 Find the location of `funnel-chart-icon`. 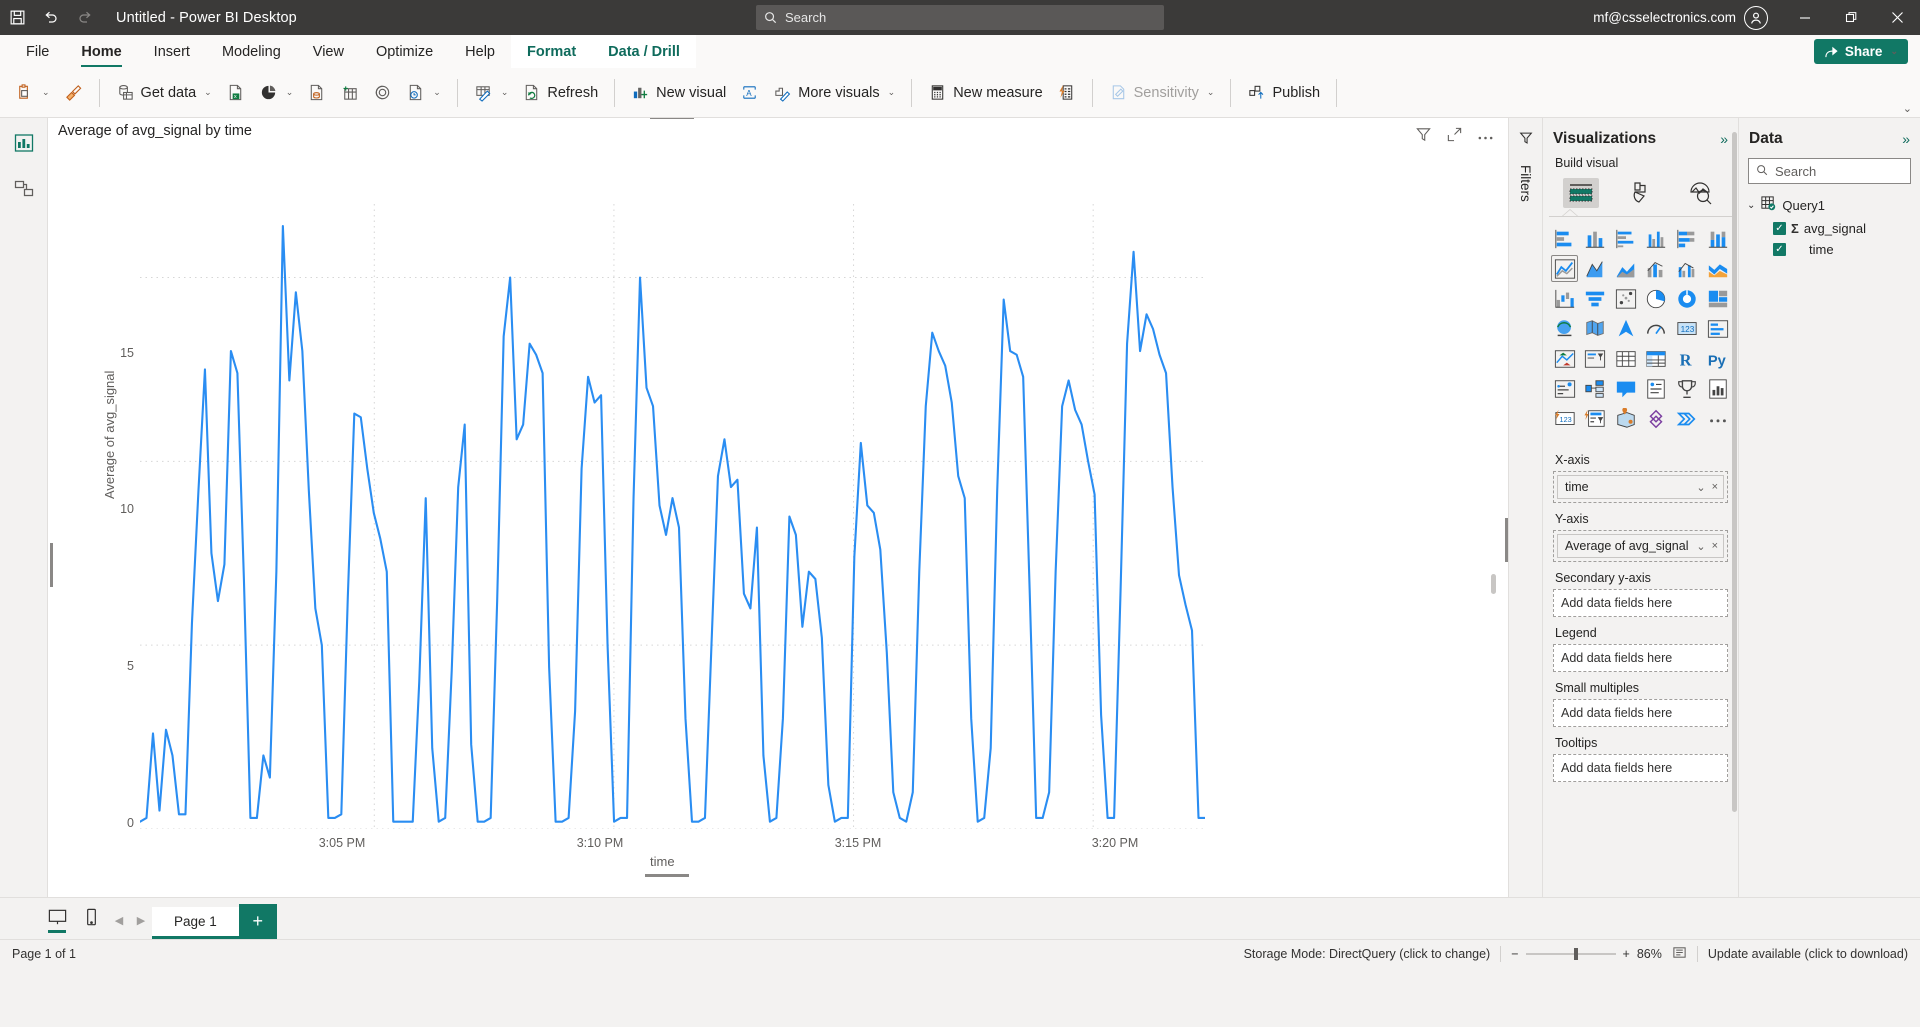

funnel-chart-icon is located at coordinates (1595, 298).